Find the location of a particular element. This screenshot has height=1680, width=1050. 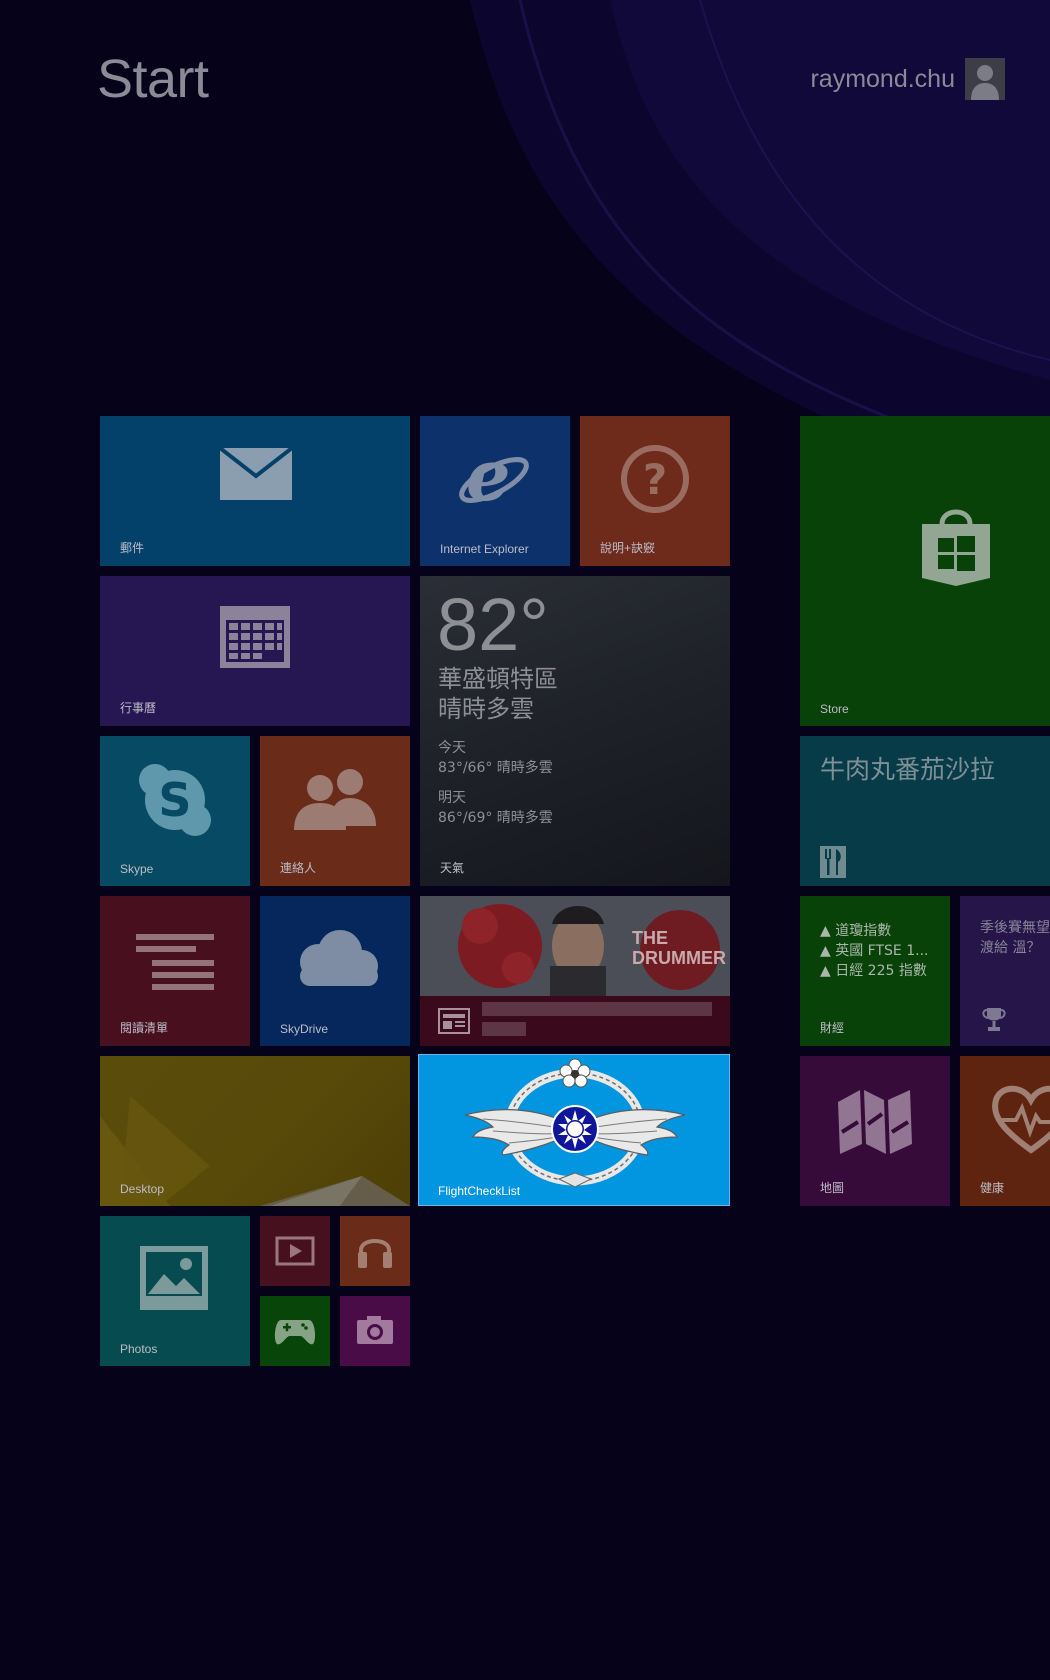

weather-tomorrow-forecast: 86°/69° 晴時多雲 is located at coordinates (495, 818).